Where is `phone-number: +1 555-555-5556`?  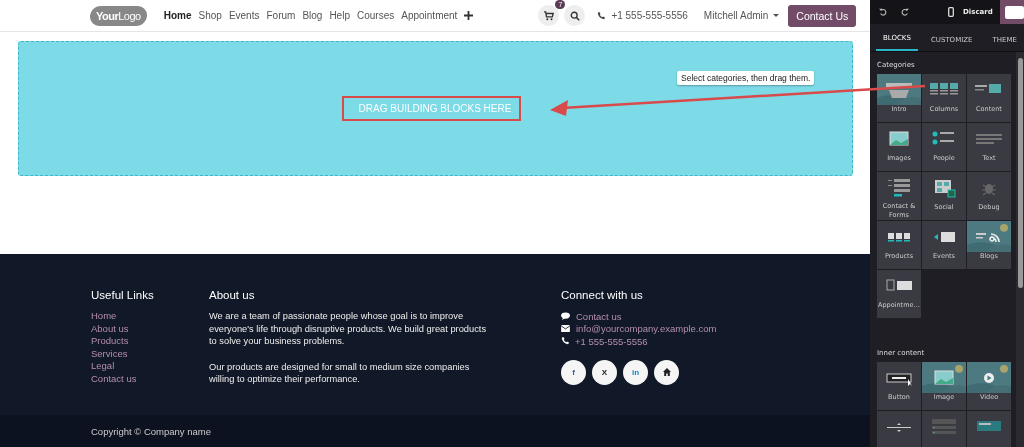
phone-number: +1 555-555-5556 is located at coordinates (649, 15).